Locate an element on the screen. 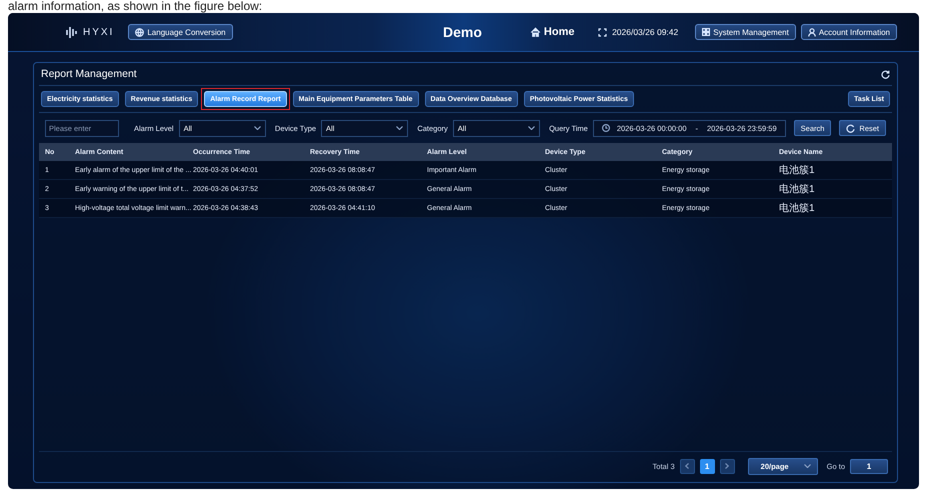 This screenshot has height=492, width=927. next-page-button is located at coordinates (727, 466).